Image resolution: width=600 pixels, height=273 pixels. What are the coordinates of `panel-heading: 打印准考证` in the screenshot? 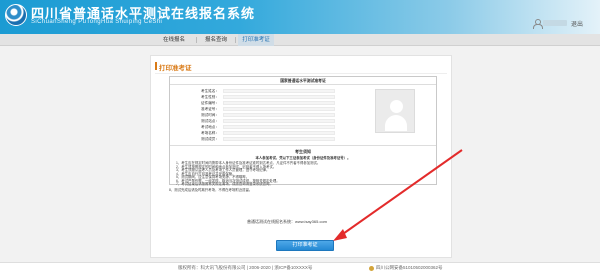 It's located at (175, 68).